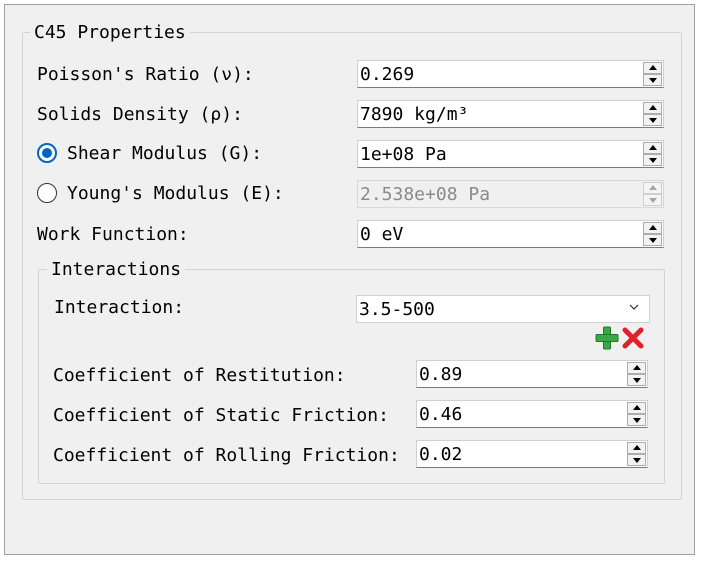  Describe the element at coordinates (119, 307) in the screenshot. I see `interaction-label: Interaction:` at that location.